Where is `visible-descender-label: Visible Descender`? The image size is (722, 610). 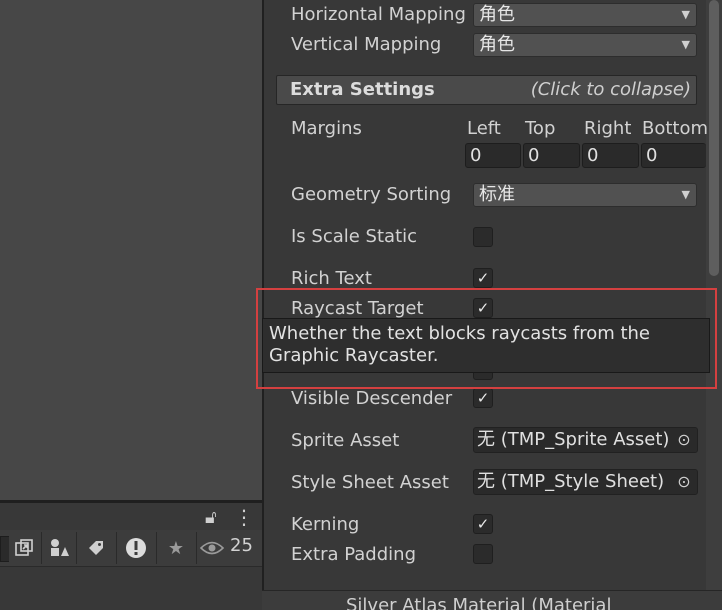
visible-descender-label: Visible Descender is located at coordinates (372, 398).